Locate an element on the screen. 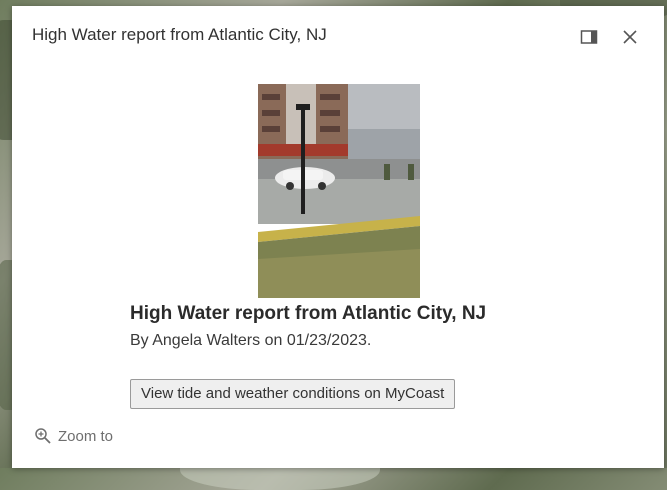 The width and height of the screenshot is (667, 490). zoom-to-label: Zoom to is located at coordinates (86, 436).